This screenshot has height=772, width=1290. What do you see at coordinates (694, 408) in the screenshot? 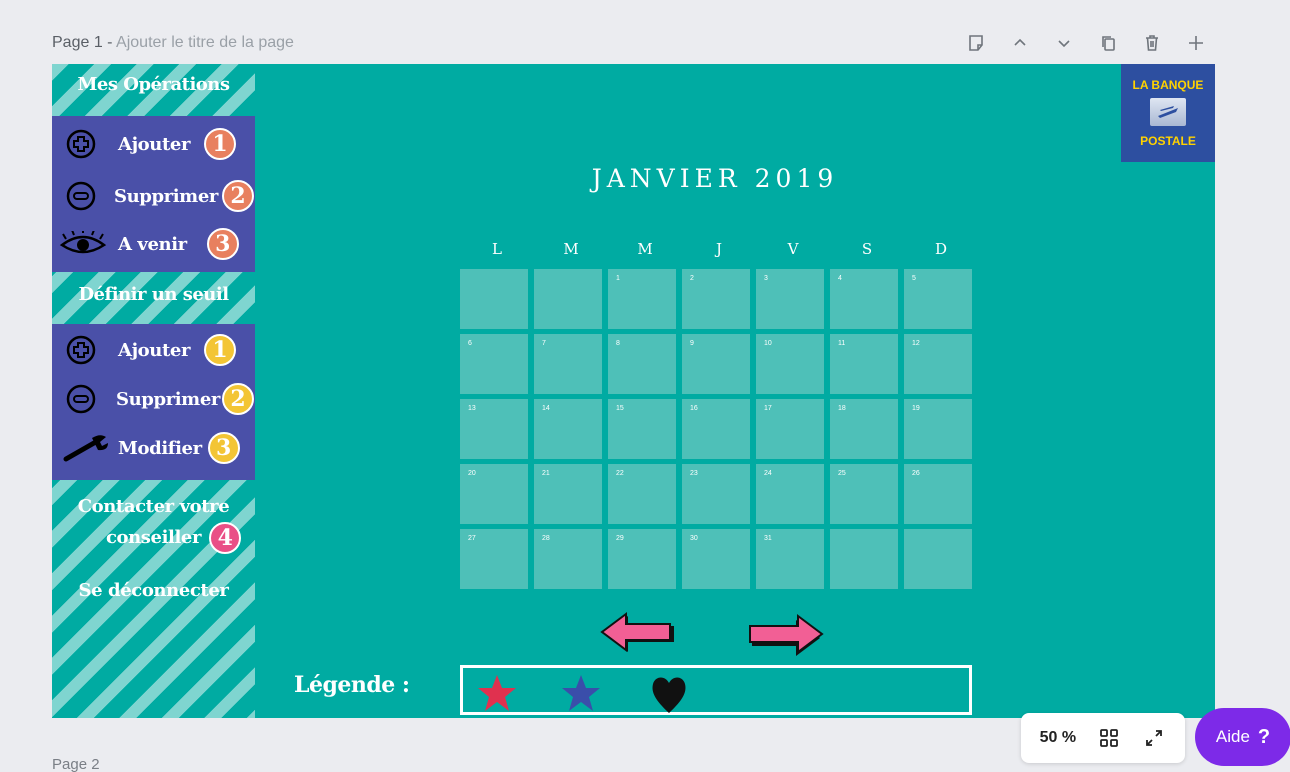
I see `day-number: 16` at bounding box center [694, 408].